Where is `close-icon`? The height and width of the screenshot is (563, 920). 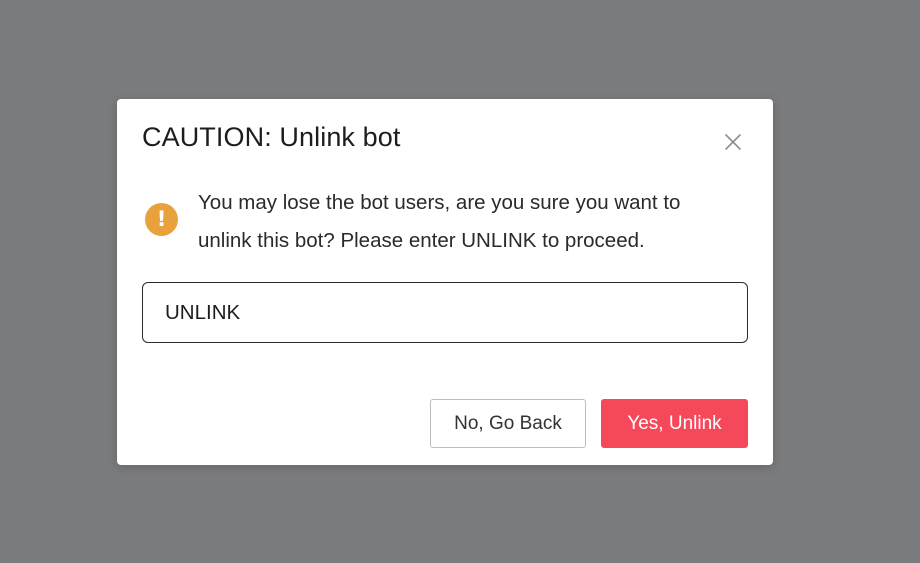 close-icon is located at coordinates (733, 142).